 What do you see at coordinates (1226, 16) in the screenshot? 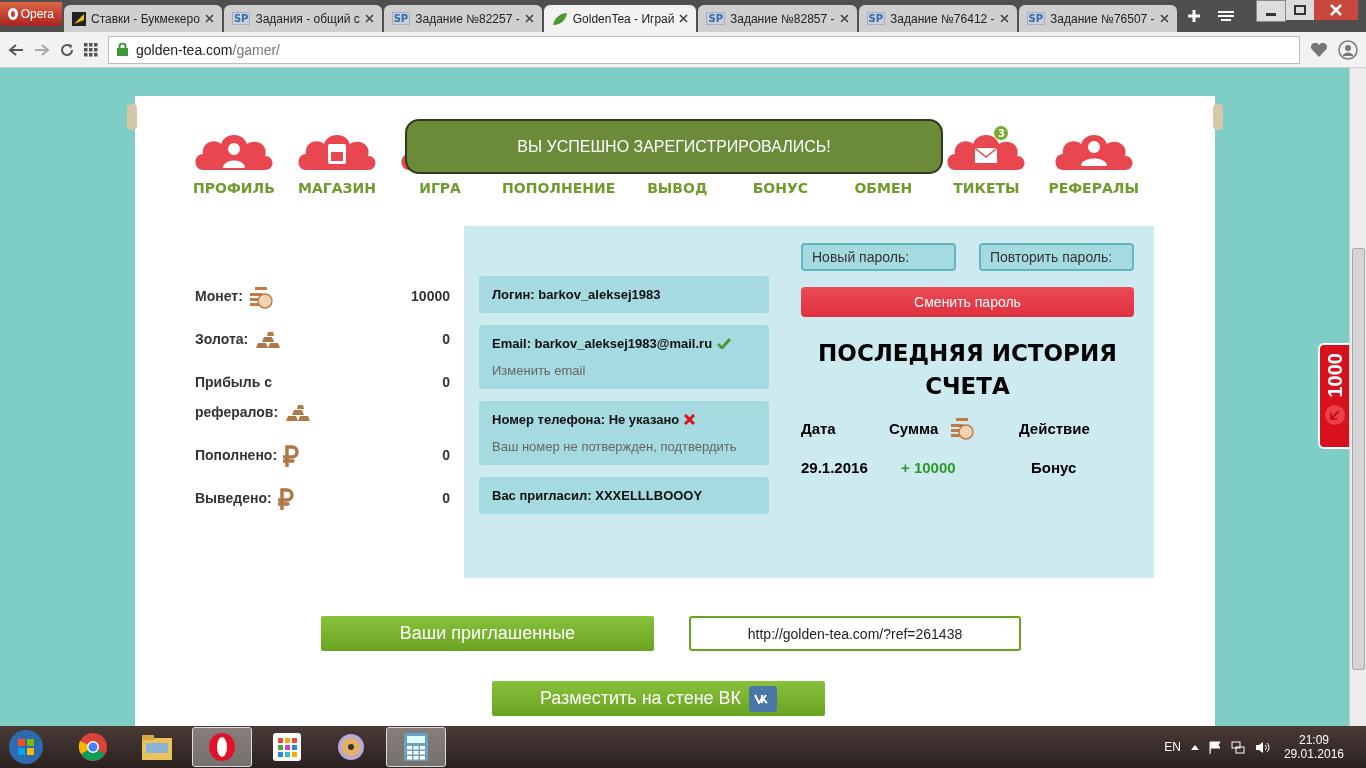
I see `menu-icon` at bounding box center [1226, 16].